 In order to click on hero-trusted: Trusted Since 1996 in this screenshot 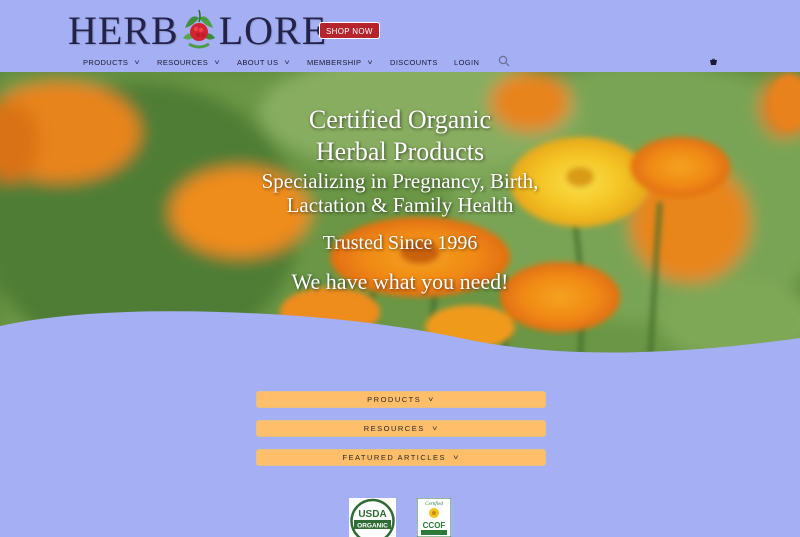, I will do `click(400, 243)`.